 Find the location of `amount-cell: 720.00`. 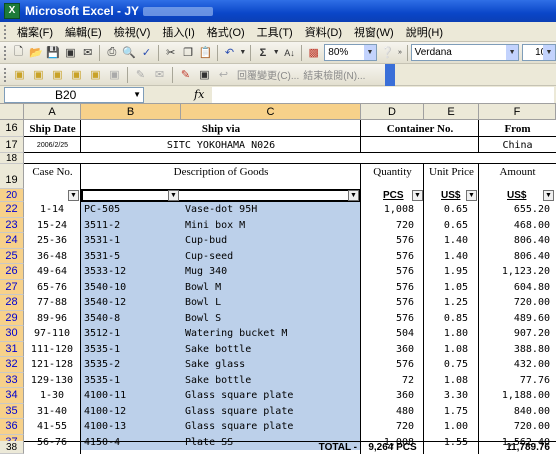

amount-cell: 720.00 is located at coordinates (517, 303).